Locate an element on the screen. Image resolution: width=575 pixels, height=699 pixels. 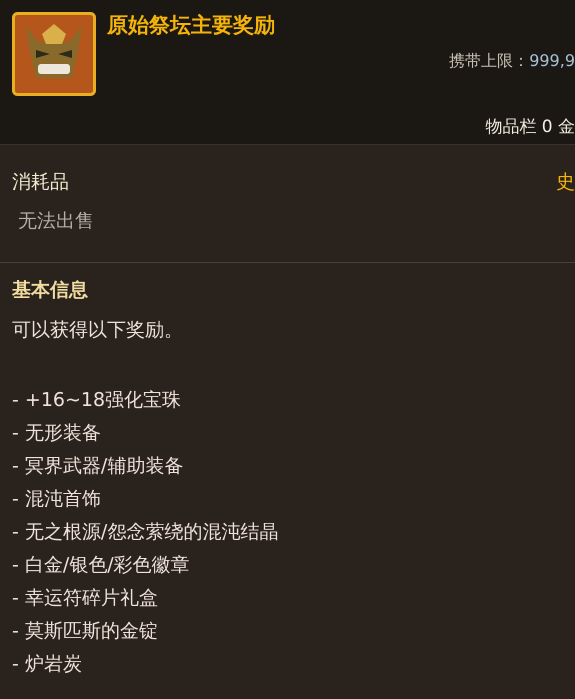
trade-restriction: 无法出售 is located at coordinates (55, 221).